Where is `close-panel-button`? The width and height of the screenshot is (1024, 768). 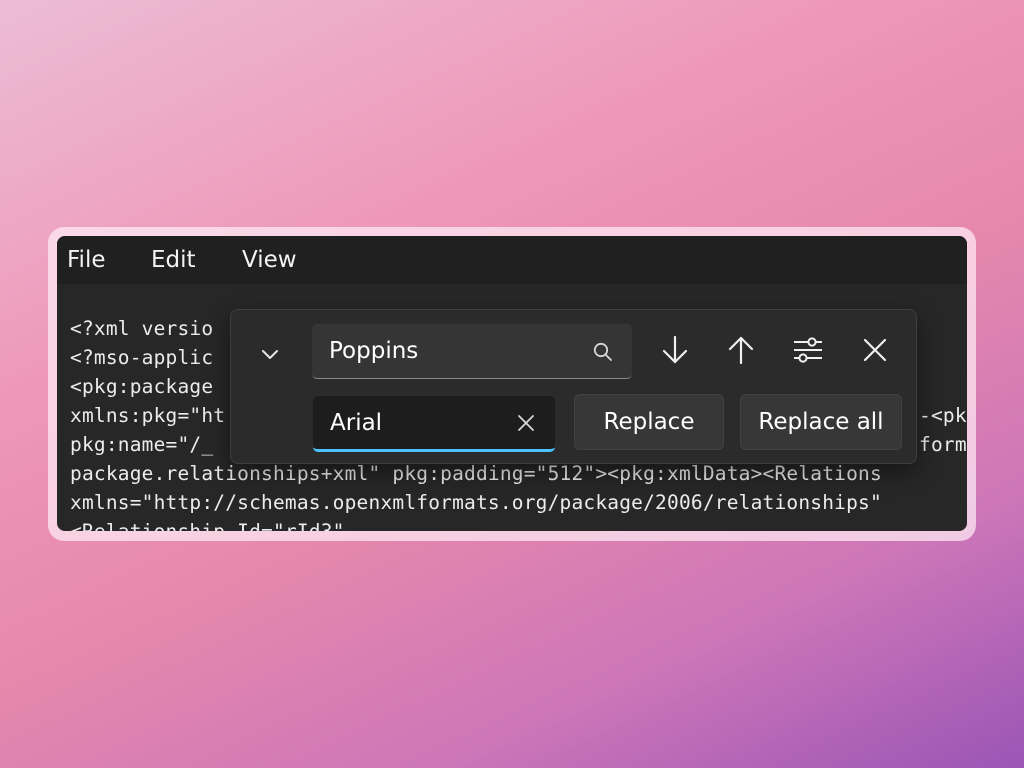
close-panel-button is located at coordinates (875, 350).